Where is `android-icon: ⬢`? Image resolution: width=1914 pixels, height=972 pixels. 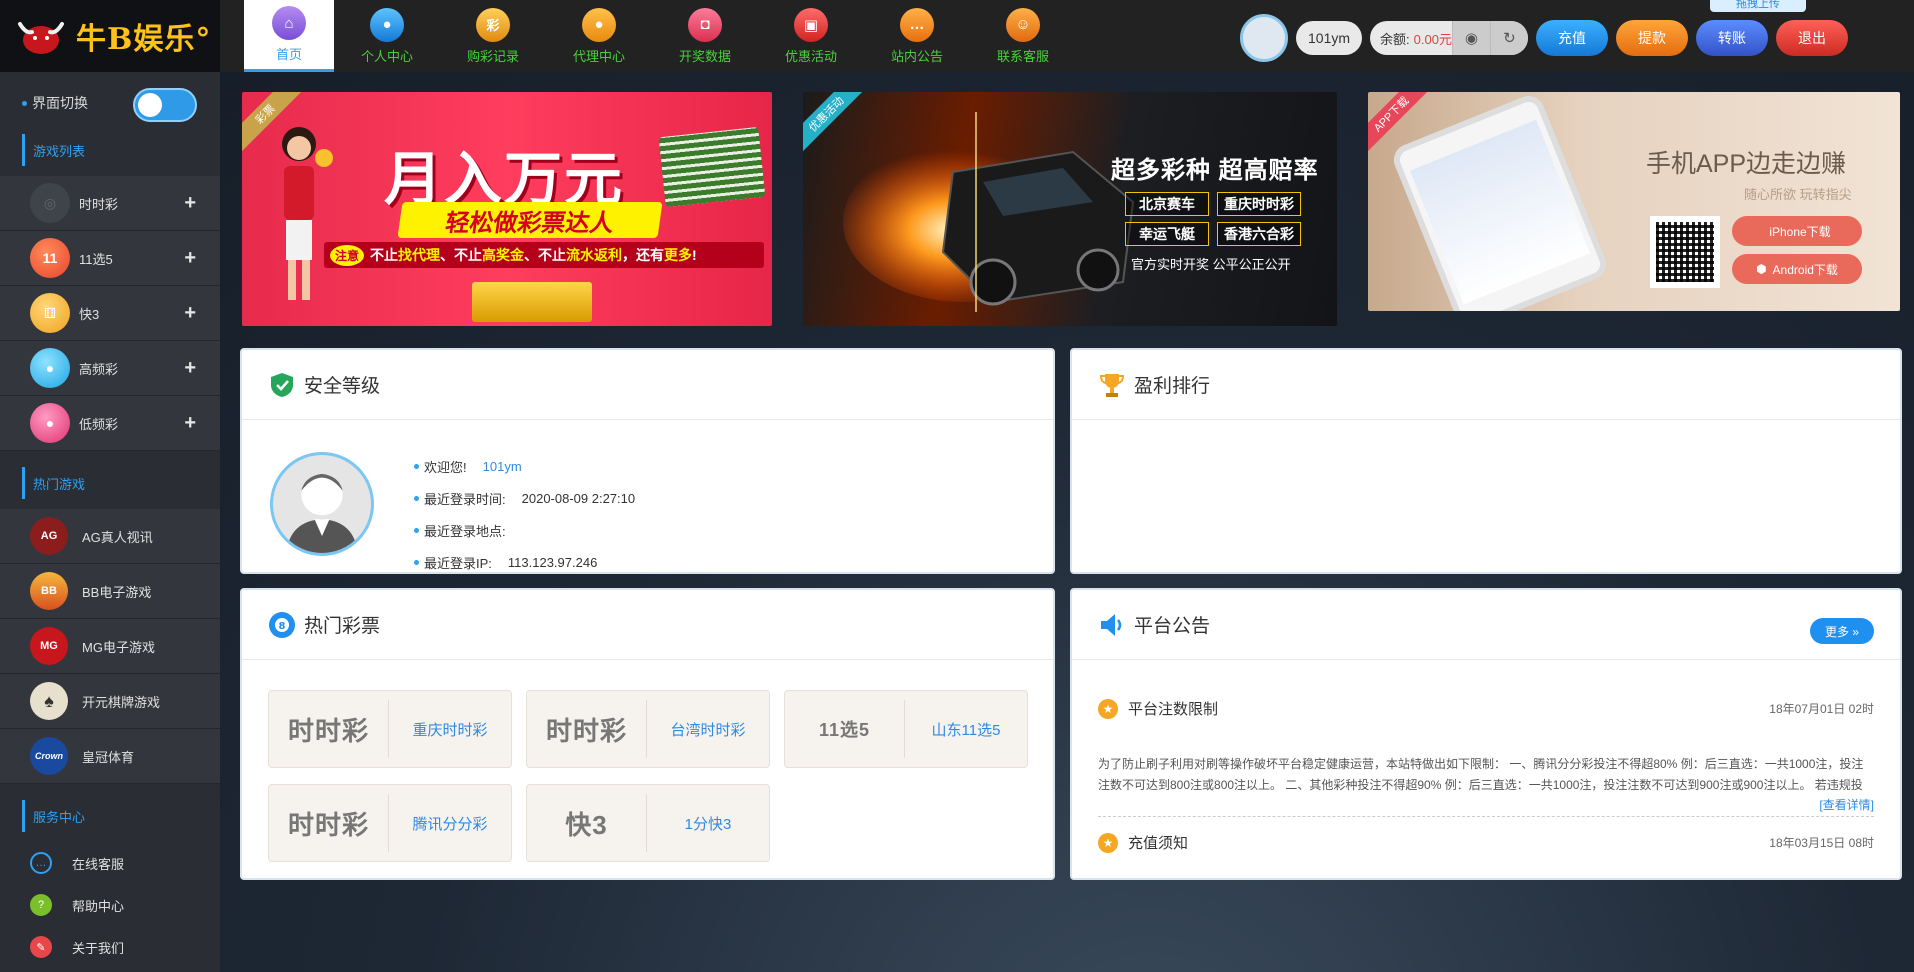 android-icon: ⬢ is located at coordinates (1761, 269).